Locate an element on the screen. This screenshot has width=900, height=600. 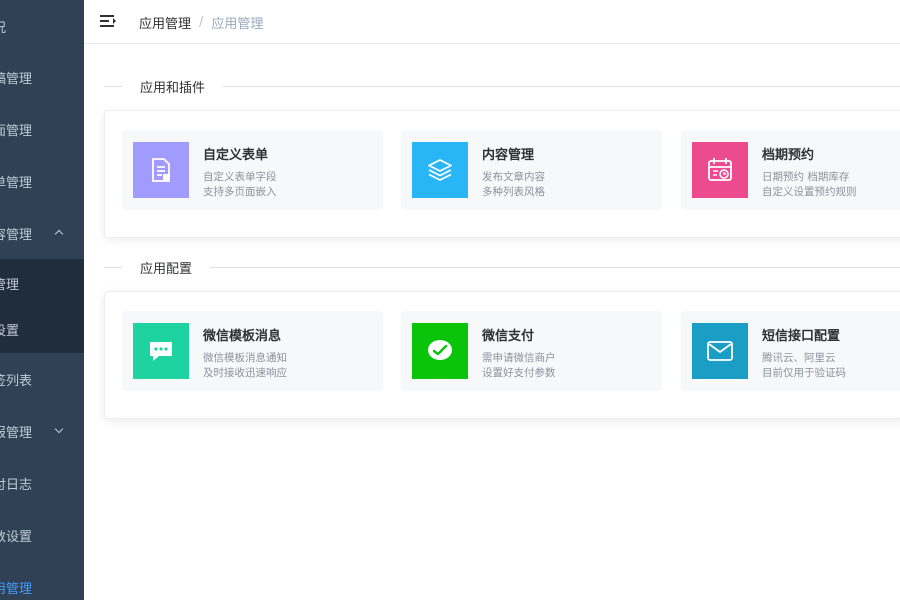
card-desc: 设置好支付参数 is located at coordinates (519, 373).